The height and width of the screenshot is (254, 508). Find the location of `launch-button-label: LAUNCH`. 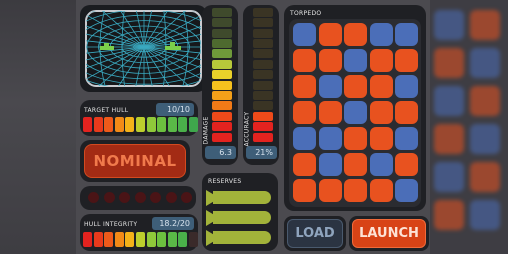

launch-button-label: LAUNCH is located at coordinates (389, 233).